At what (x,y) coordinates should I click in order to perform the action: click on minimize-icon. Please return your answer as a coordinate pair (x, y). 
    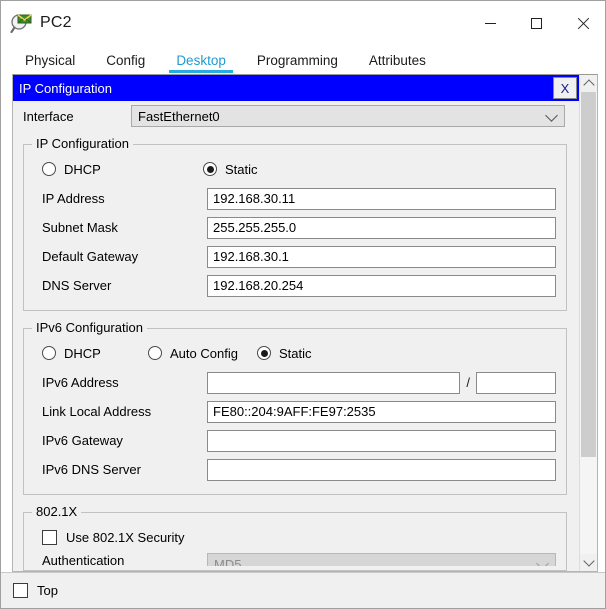
    Looking at the image, I should click on (490, 23).